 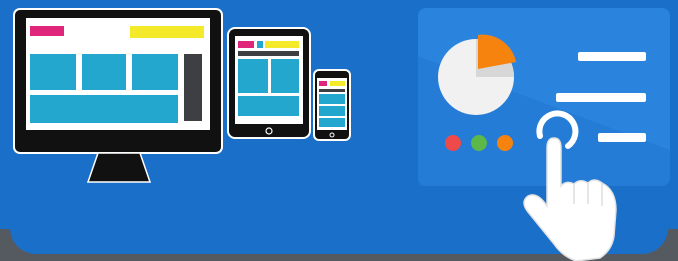 What do you see at coordinates (246, 44) in the screenshot?
I see `tablet-nav-pink` at bounding box center [246, 44].